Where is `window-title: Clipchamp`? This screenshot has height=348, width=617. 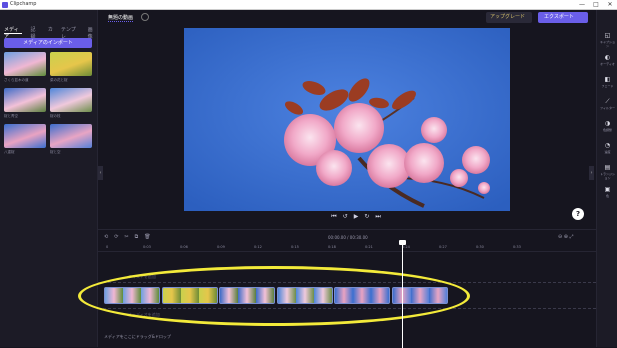
window-title: Clipchamp is located at coordinates (23, 4).